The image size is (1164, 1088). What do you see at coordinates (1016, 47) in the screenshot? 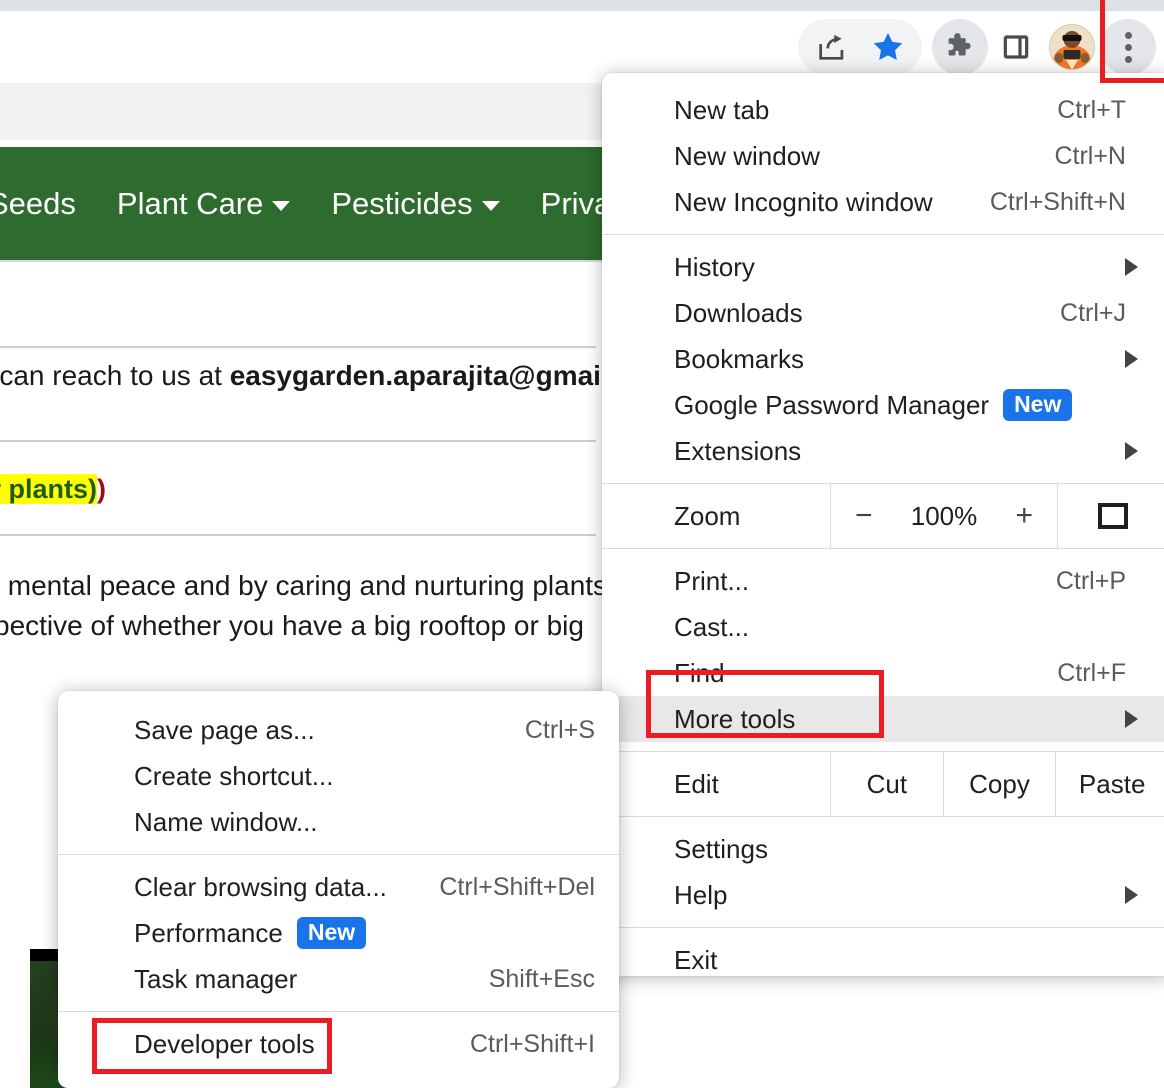
I see `side-panel-icon` at bounding box center [1016, 47].